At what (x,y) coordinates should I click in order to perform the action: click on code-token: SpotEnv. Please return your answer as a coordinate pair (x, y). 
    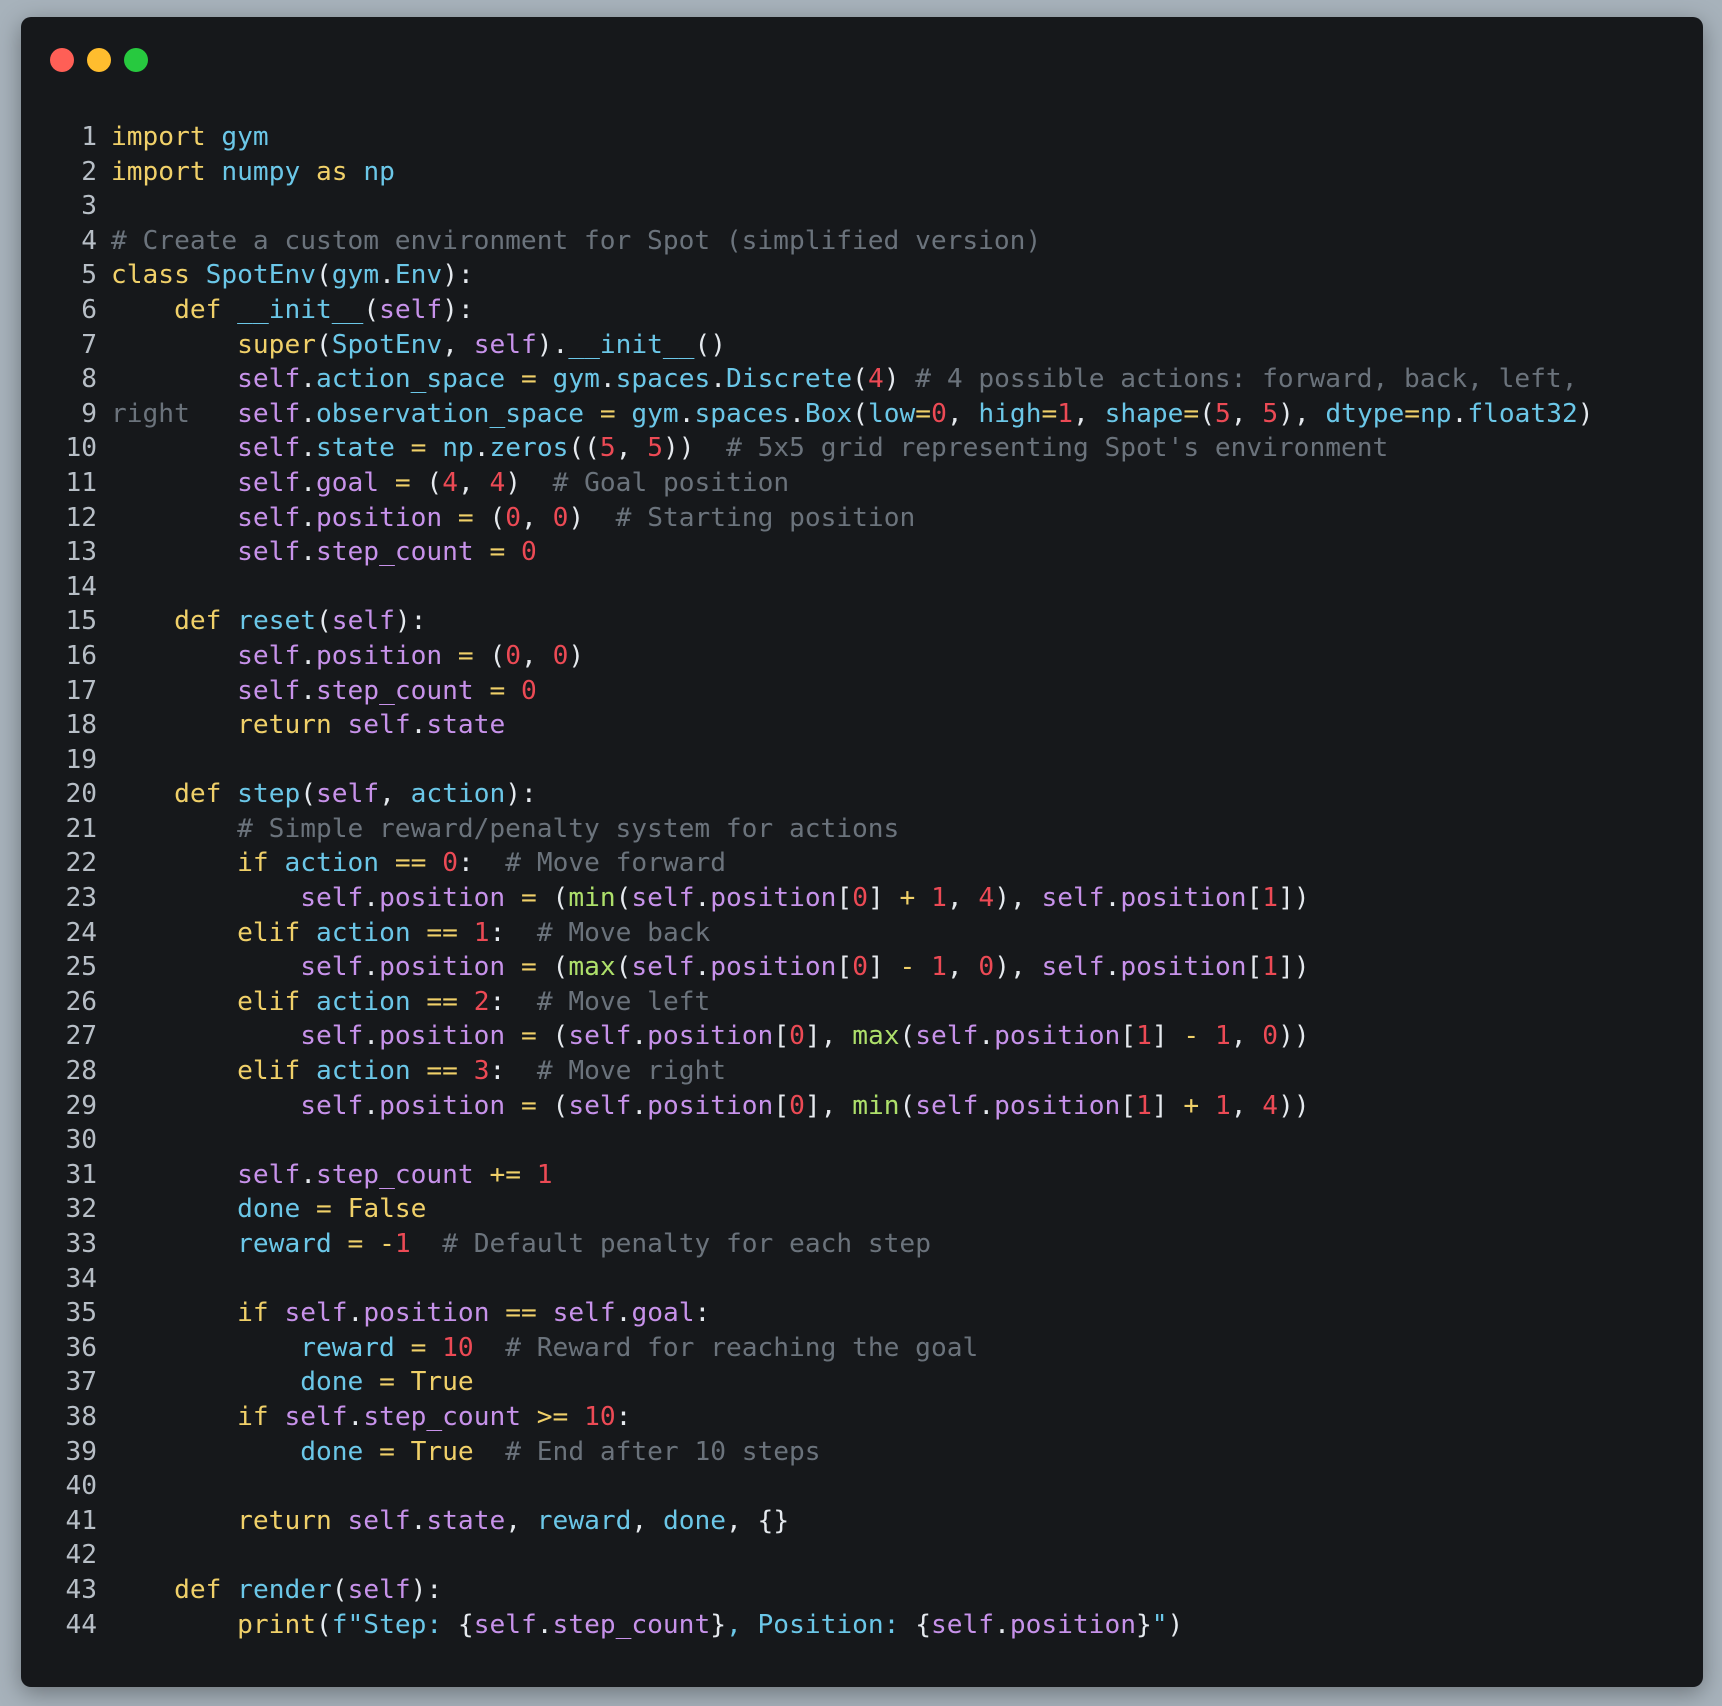
    Looking at the image, I should click on (387, 344).